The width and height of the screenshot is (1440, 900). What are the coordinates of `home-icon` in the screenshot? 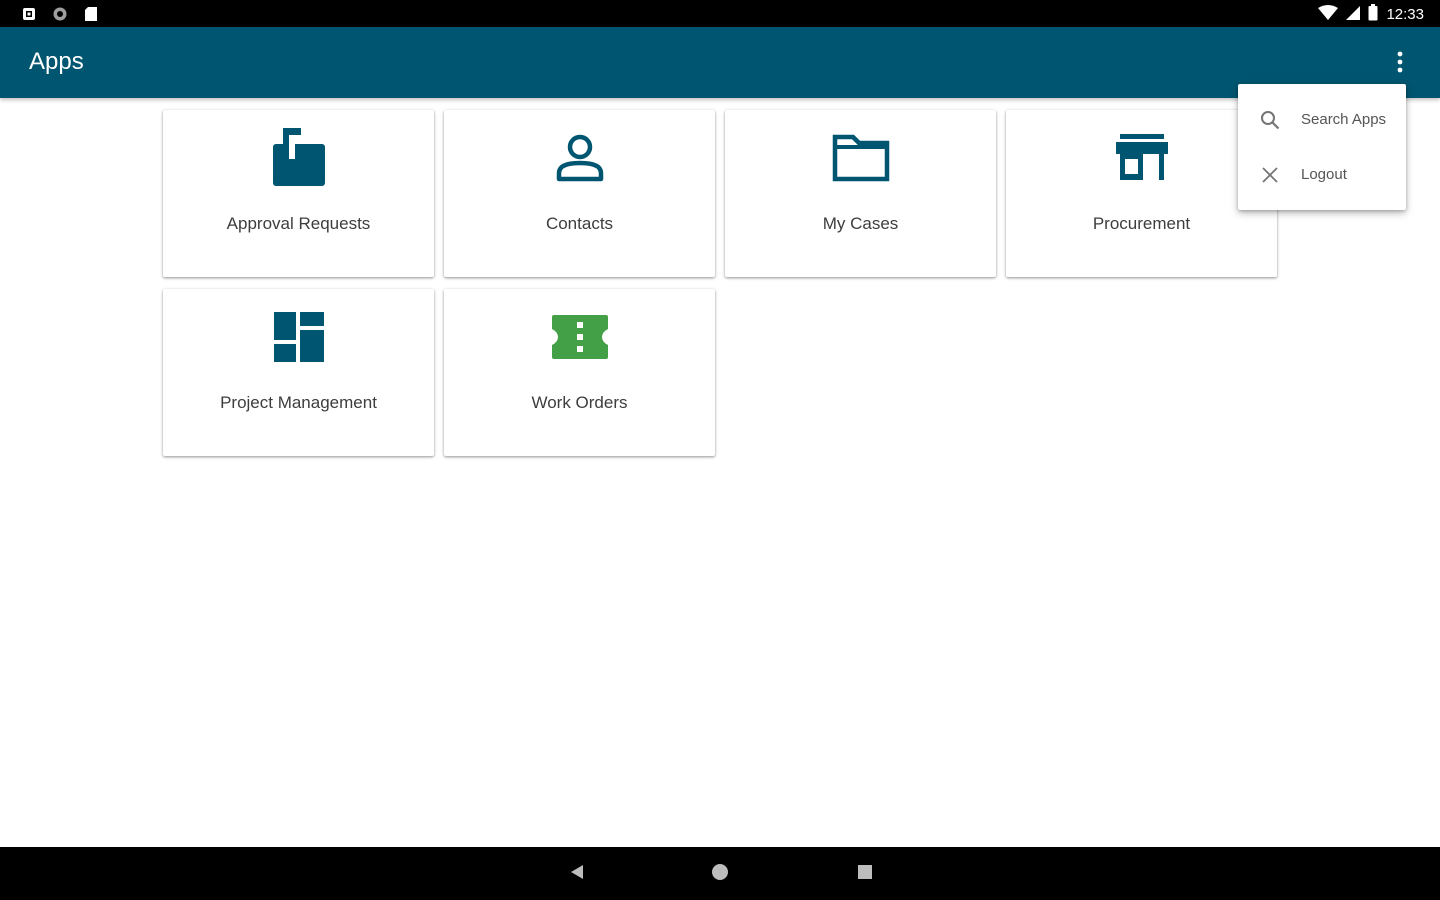 It's located at (720, 874).